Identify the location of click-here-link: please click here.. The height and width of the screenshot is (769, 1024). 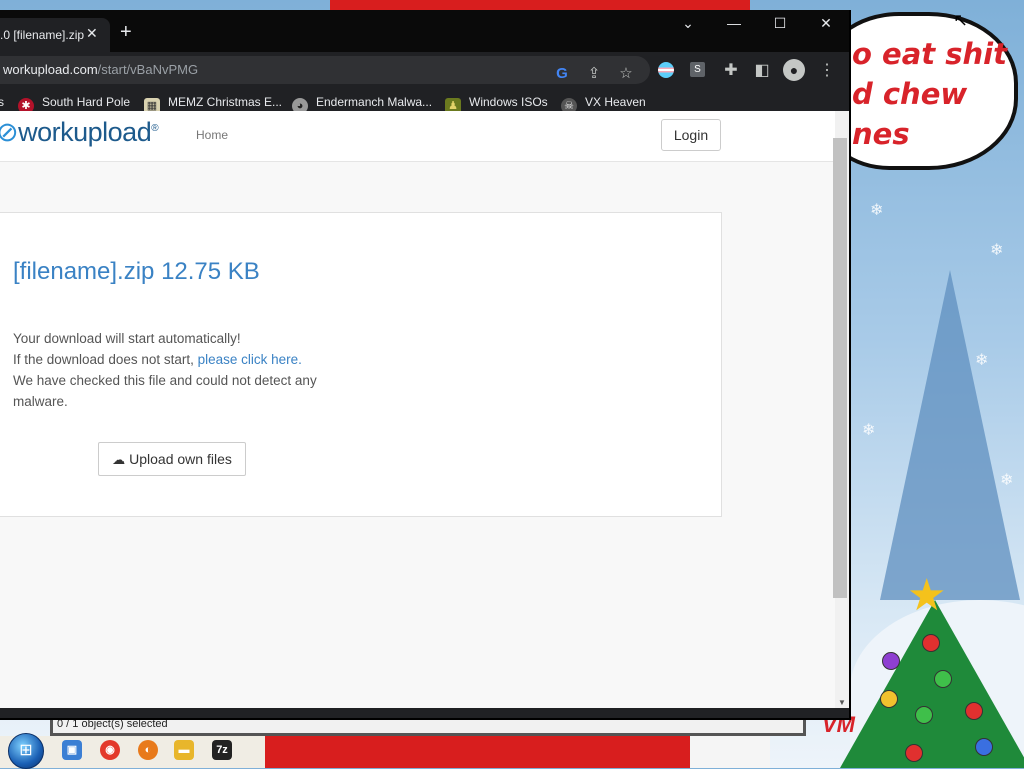
(250, 359).